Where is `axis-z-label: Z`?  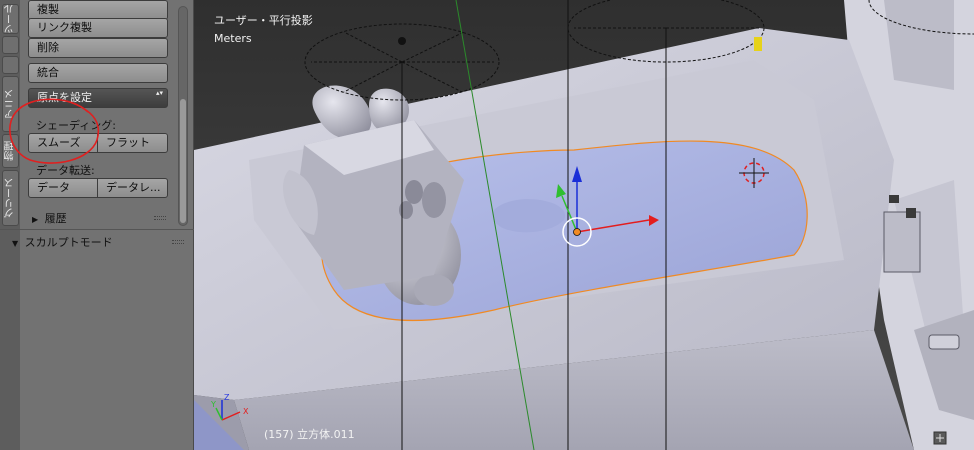 axis-z-label: Z is located at coordinates (227, 397).